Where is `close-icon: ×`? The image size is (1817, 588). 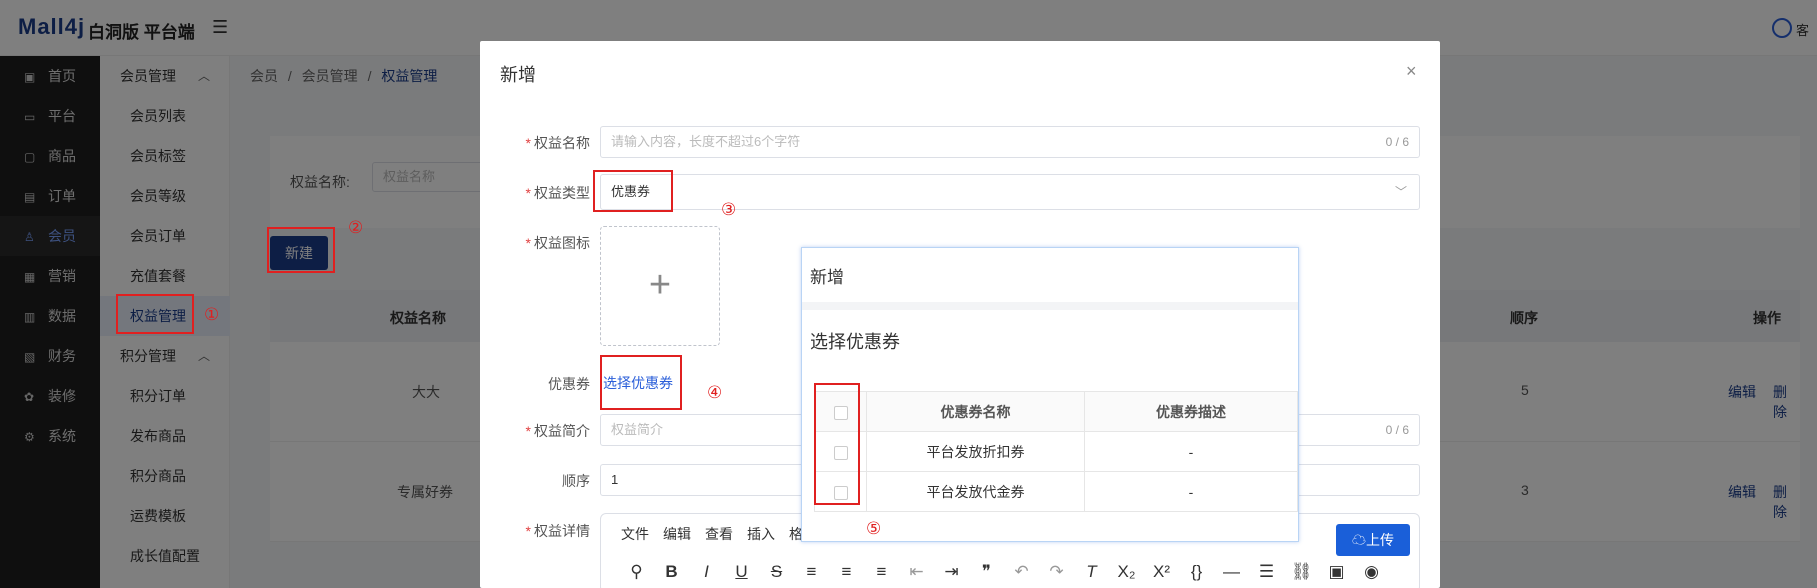 close-icon: × is located at coordinates (1411, 71).